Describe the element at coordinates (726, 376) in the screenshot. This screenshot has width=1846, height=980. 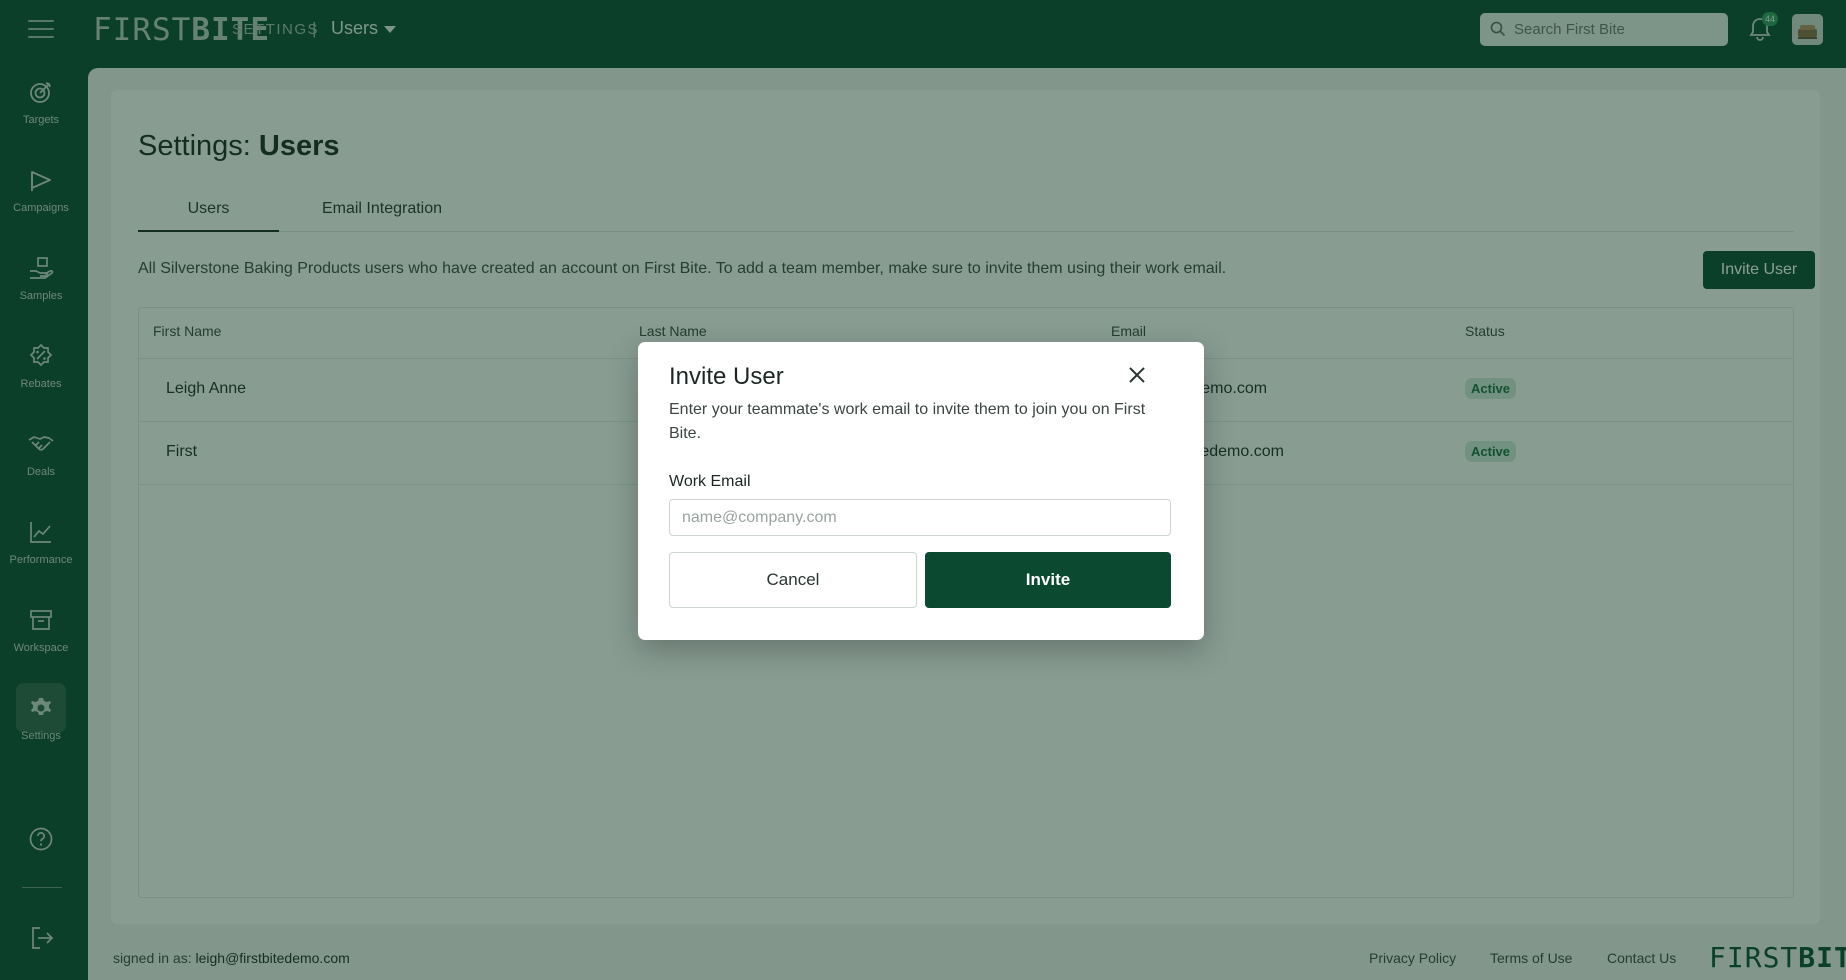
I see `modal-title: Invite User` at that location.